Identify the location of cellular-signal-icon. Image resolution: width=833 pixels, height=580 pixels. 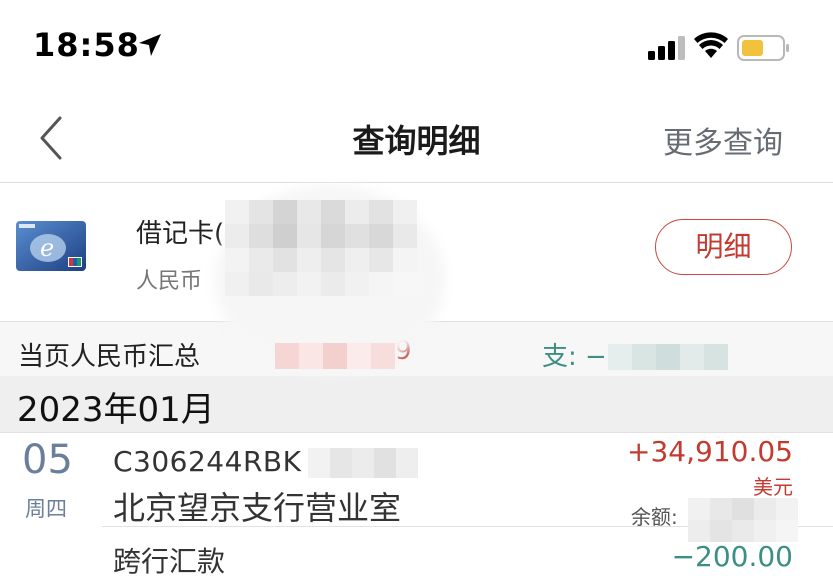
(666, 48).